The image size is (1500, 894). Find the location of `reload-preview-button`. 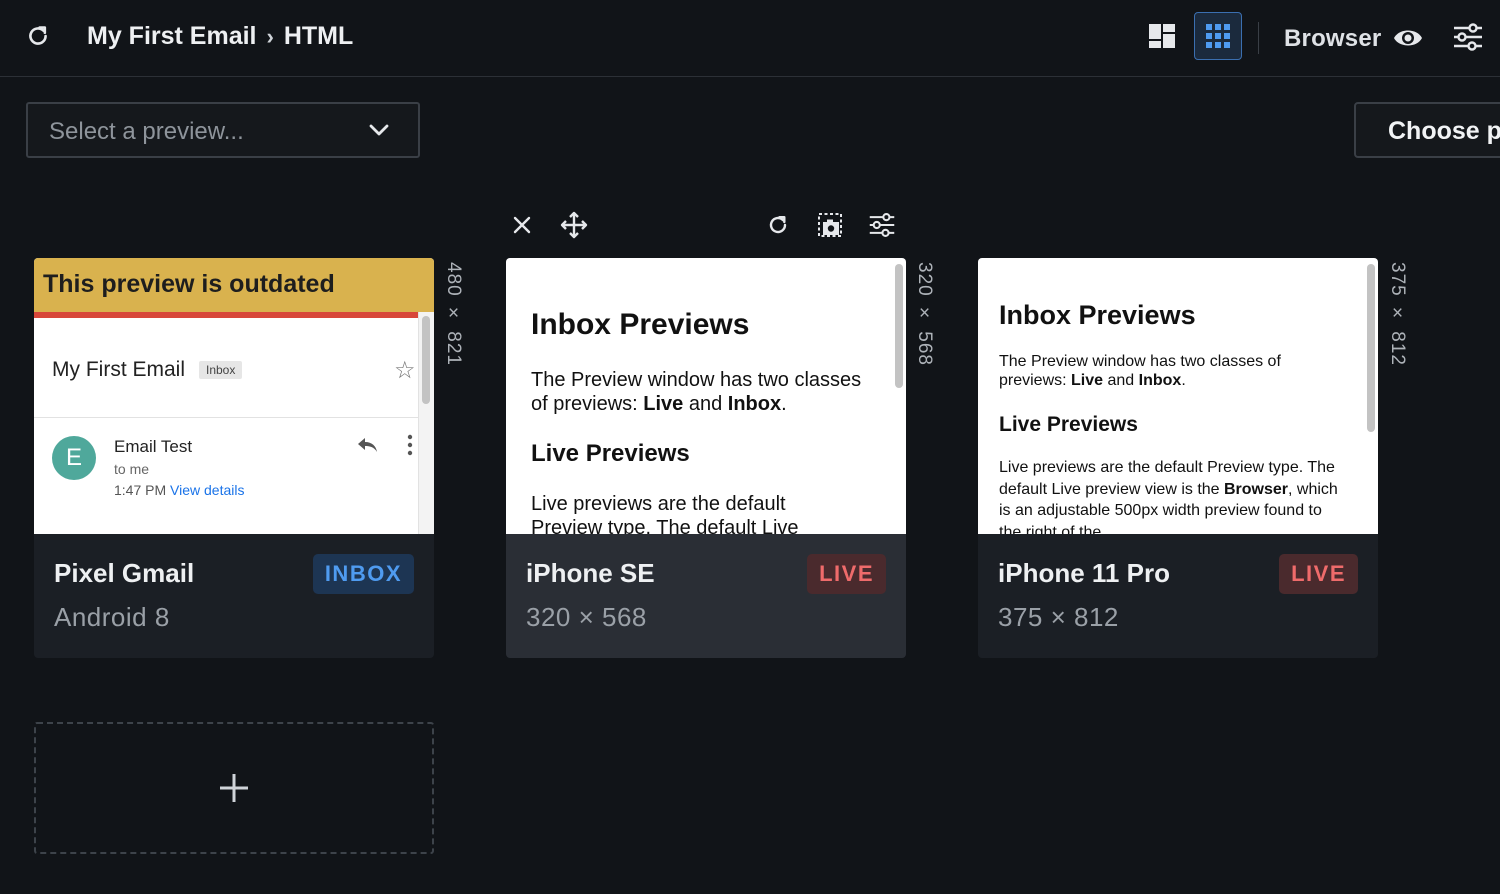

reload-preview-button is located at coordinates (778, 225).